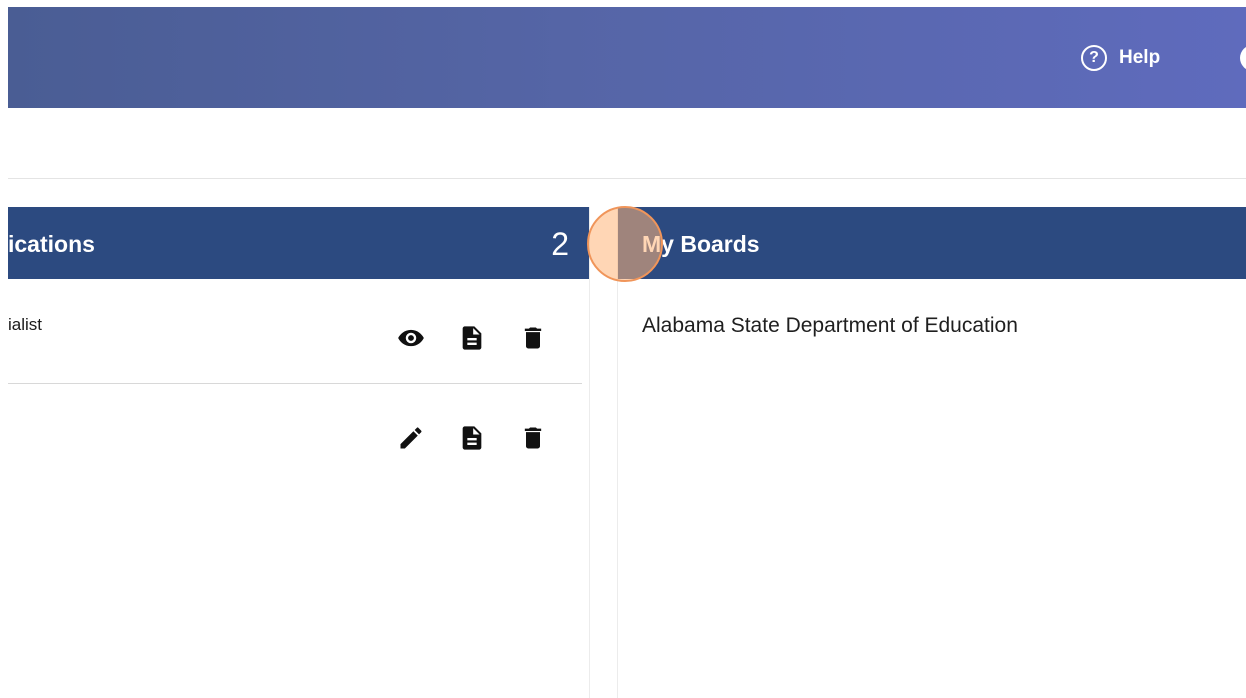 The width and height of the screenshot is (1246, 698). What do you see at coordinates (51, 244) in the screenshot?
I see `applications-panel-title: ications` at bounding box center [51, 244].